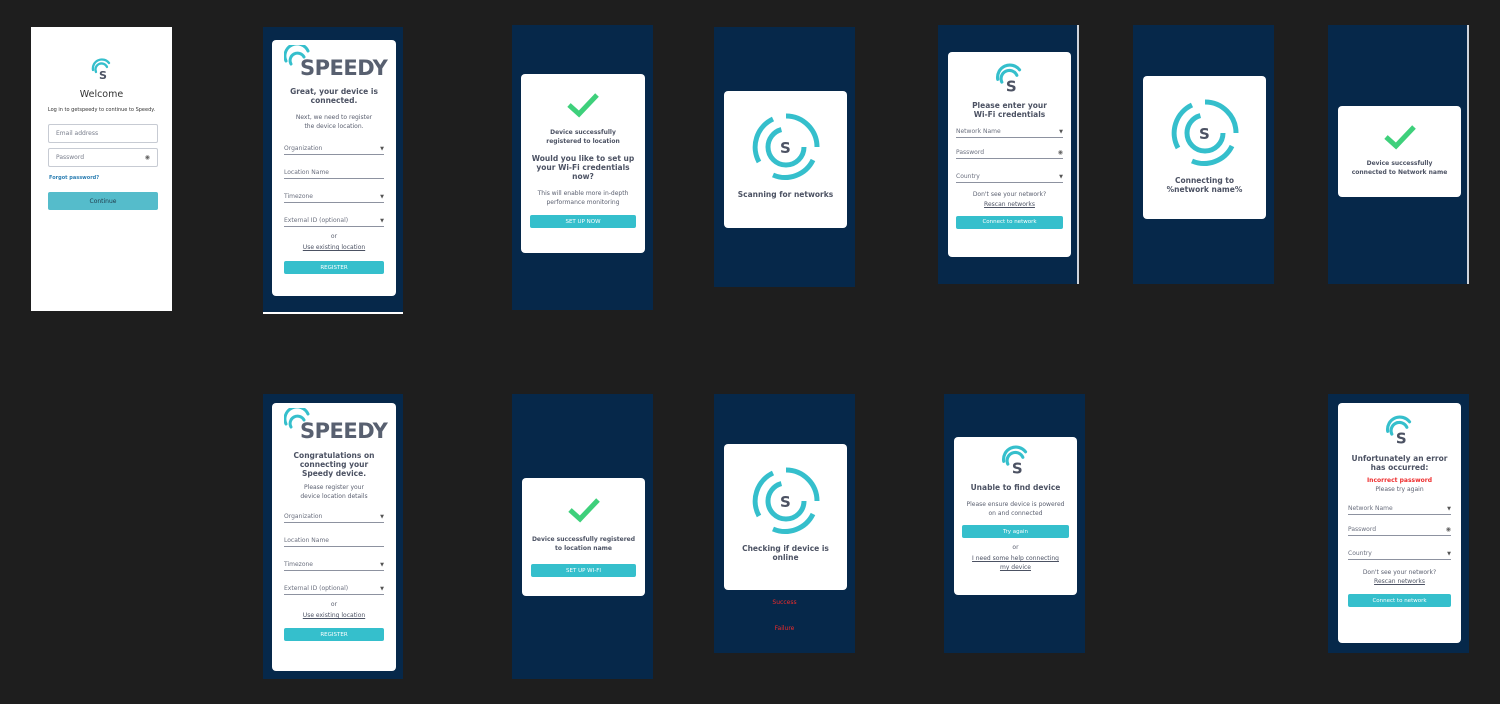 The image size is (1500, 704). What do you see at coordinates (1015, 532) in the screenshot?
I see `try-again-button: Try again` at bounding box center [1015, 532].